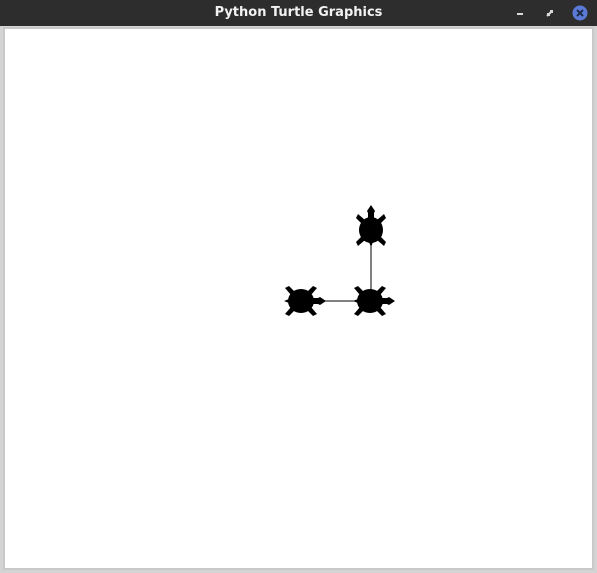 The width and height of the screenshot is (597, 573). I want to click on window-title: Python Turtle Graphics, so click(298, 12).